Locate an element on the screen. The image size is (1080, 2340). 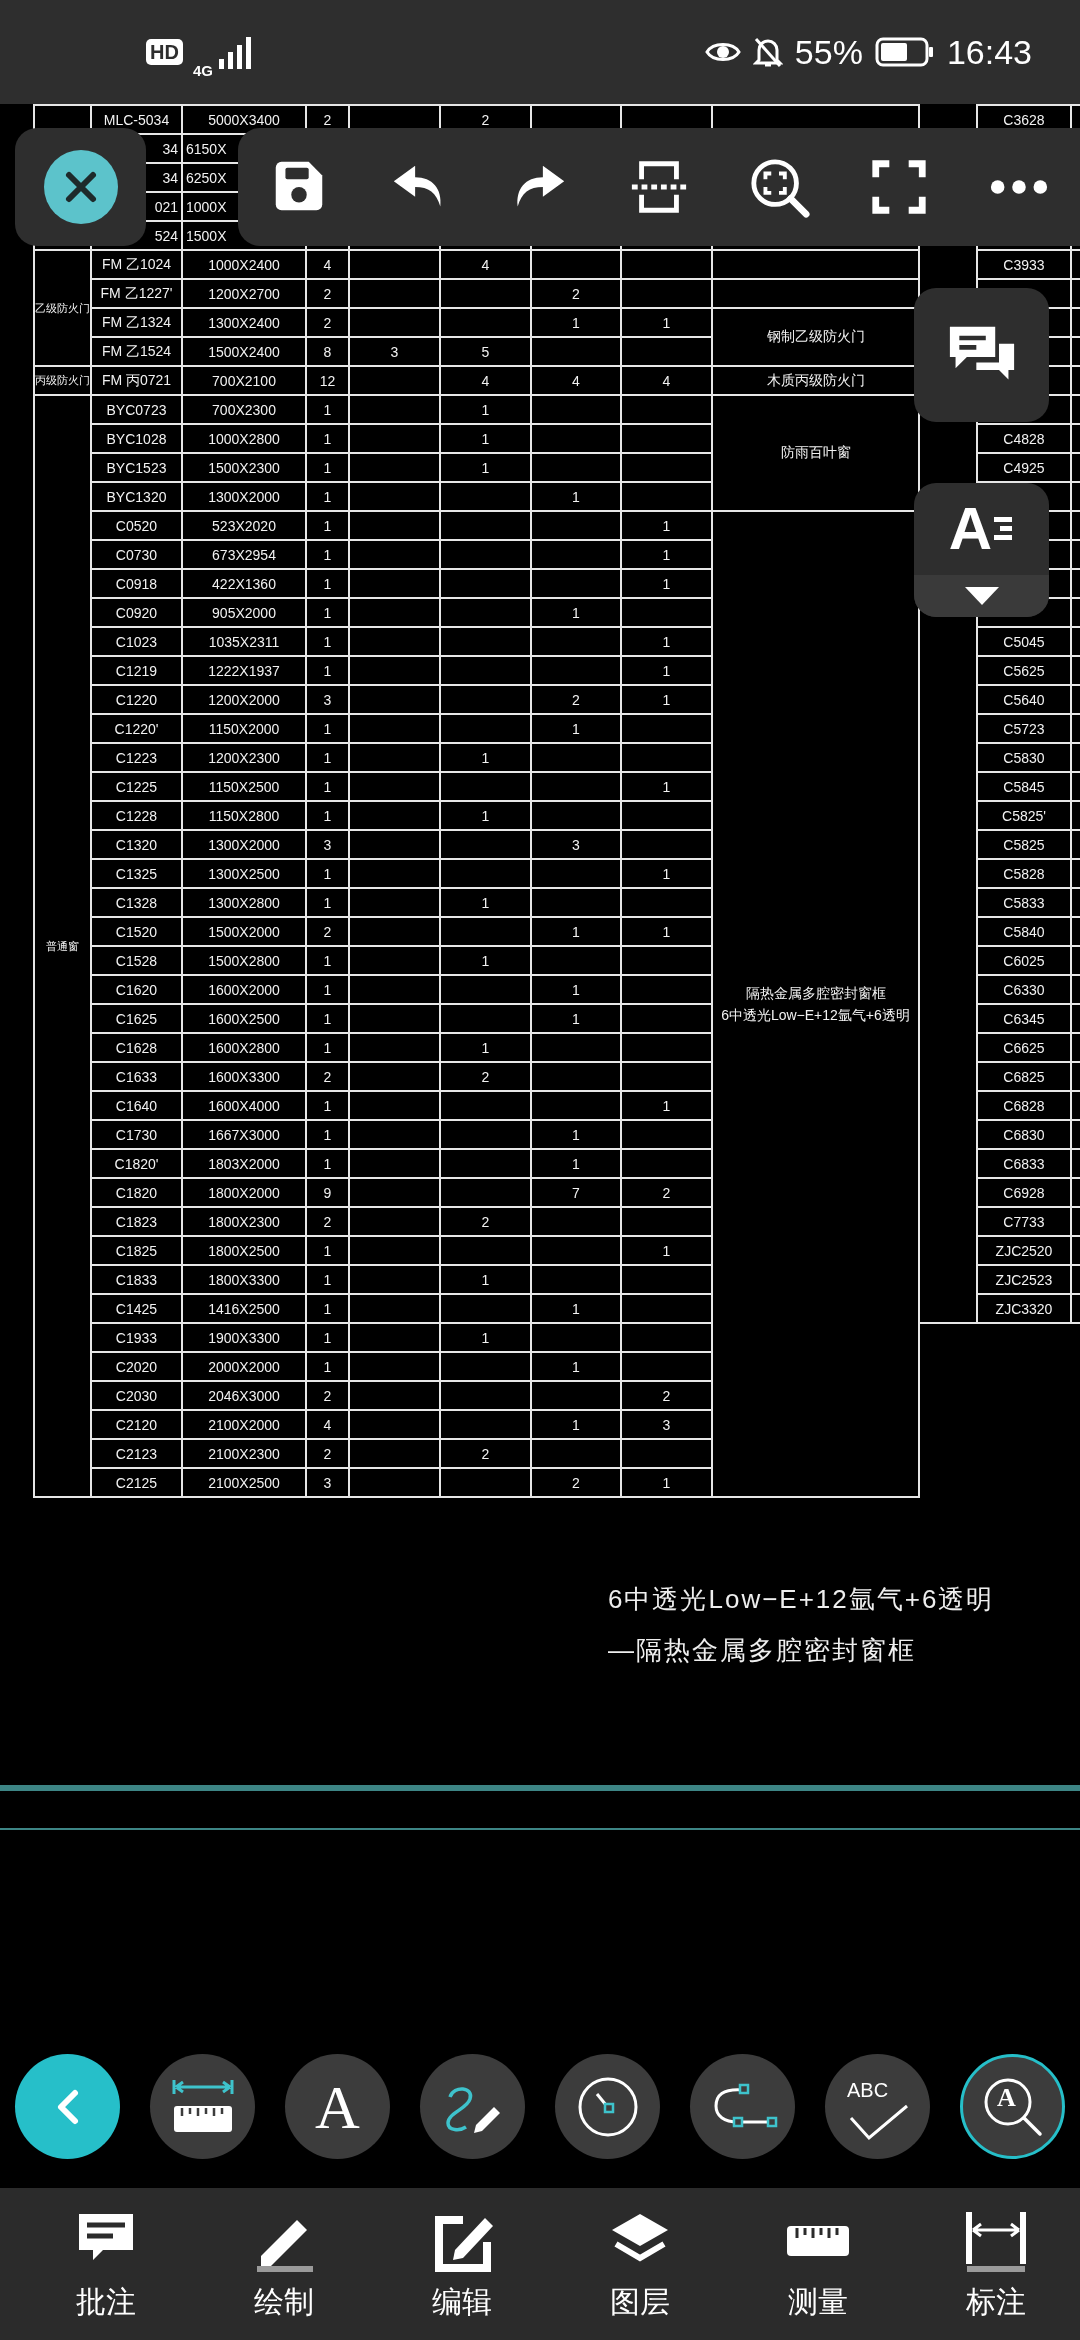
zoom-fit-icon is located at coordinates (779, 187).